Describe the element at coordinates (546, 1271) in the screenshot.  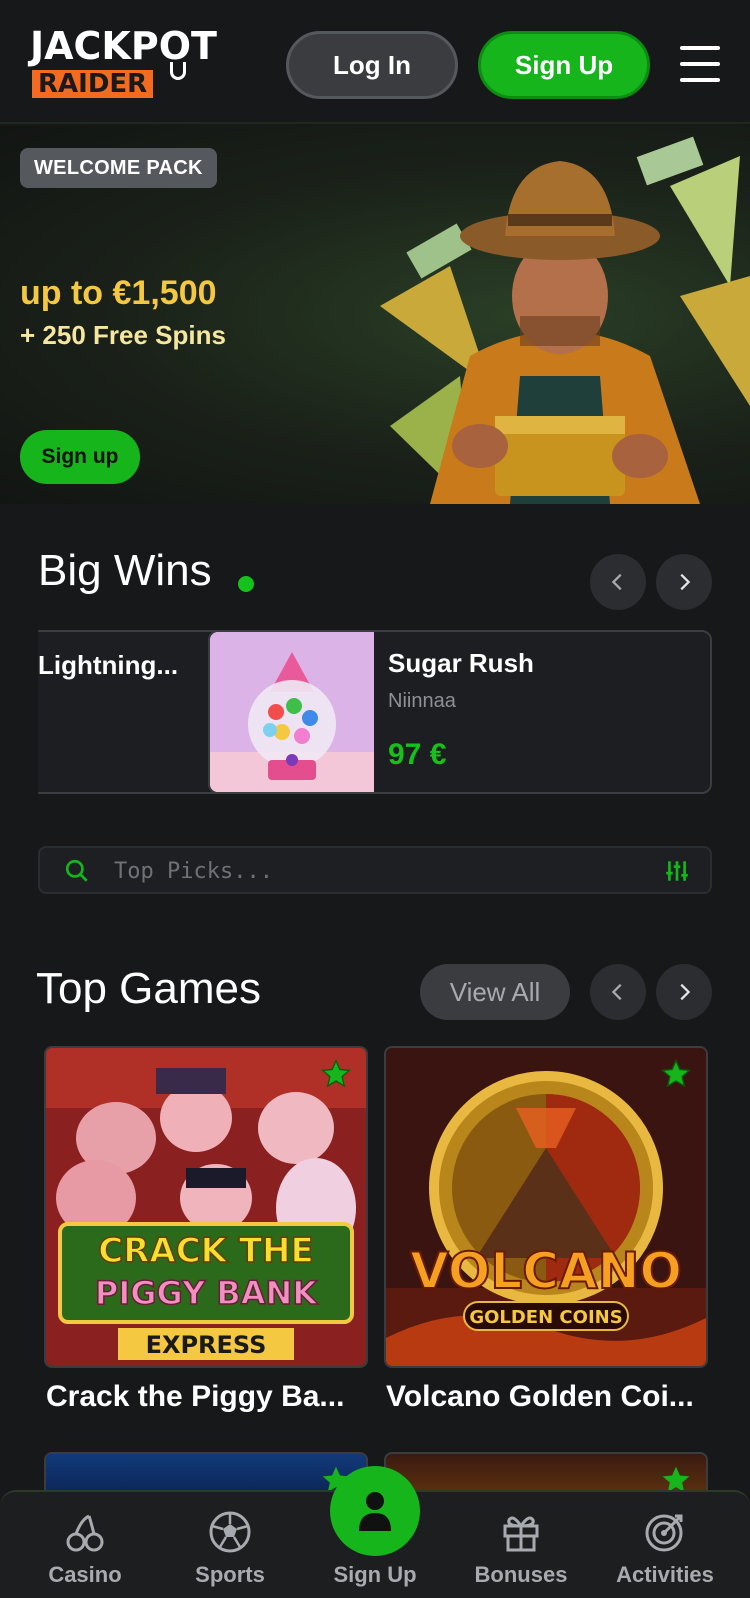
I see `art-text-line1: VOLCANO` at that location.